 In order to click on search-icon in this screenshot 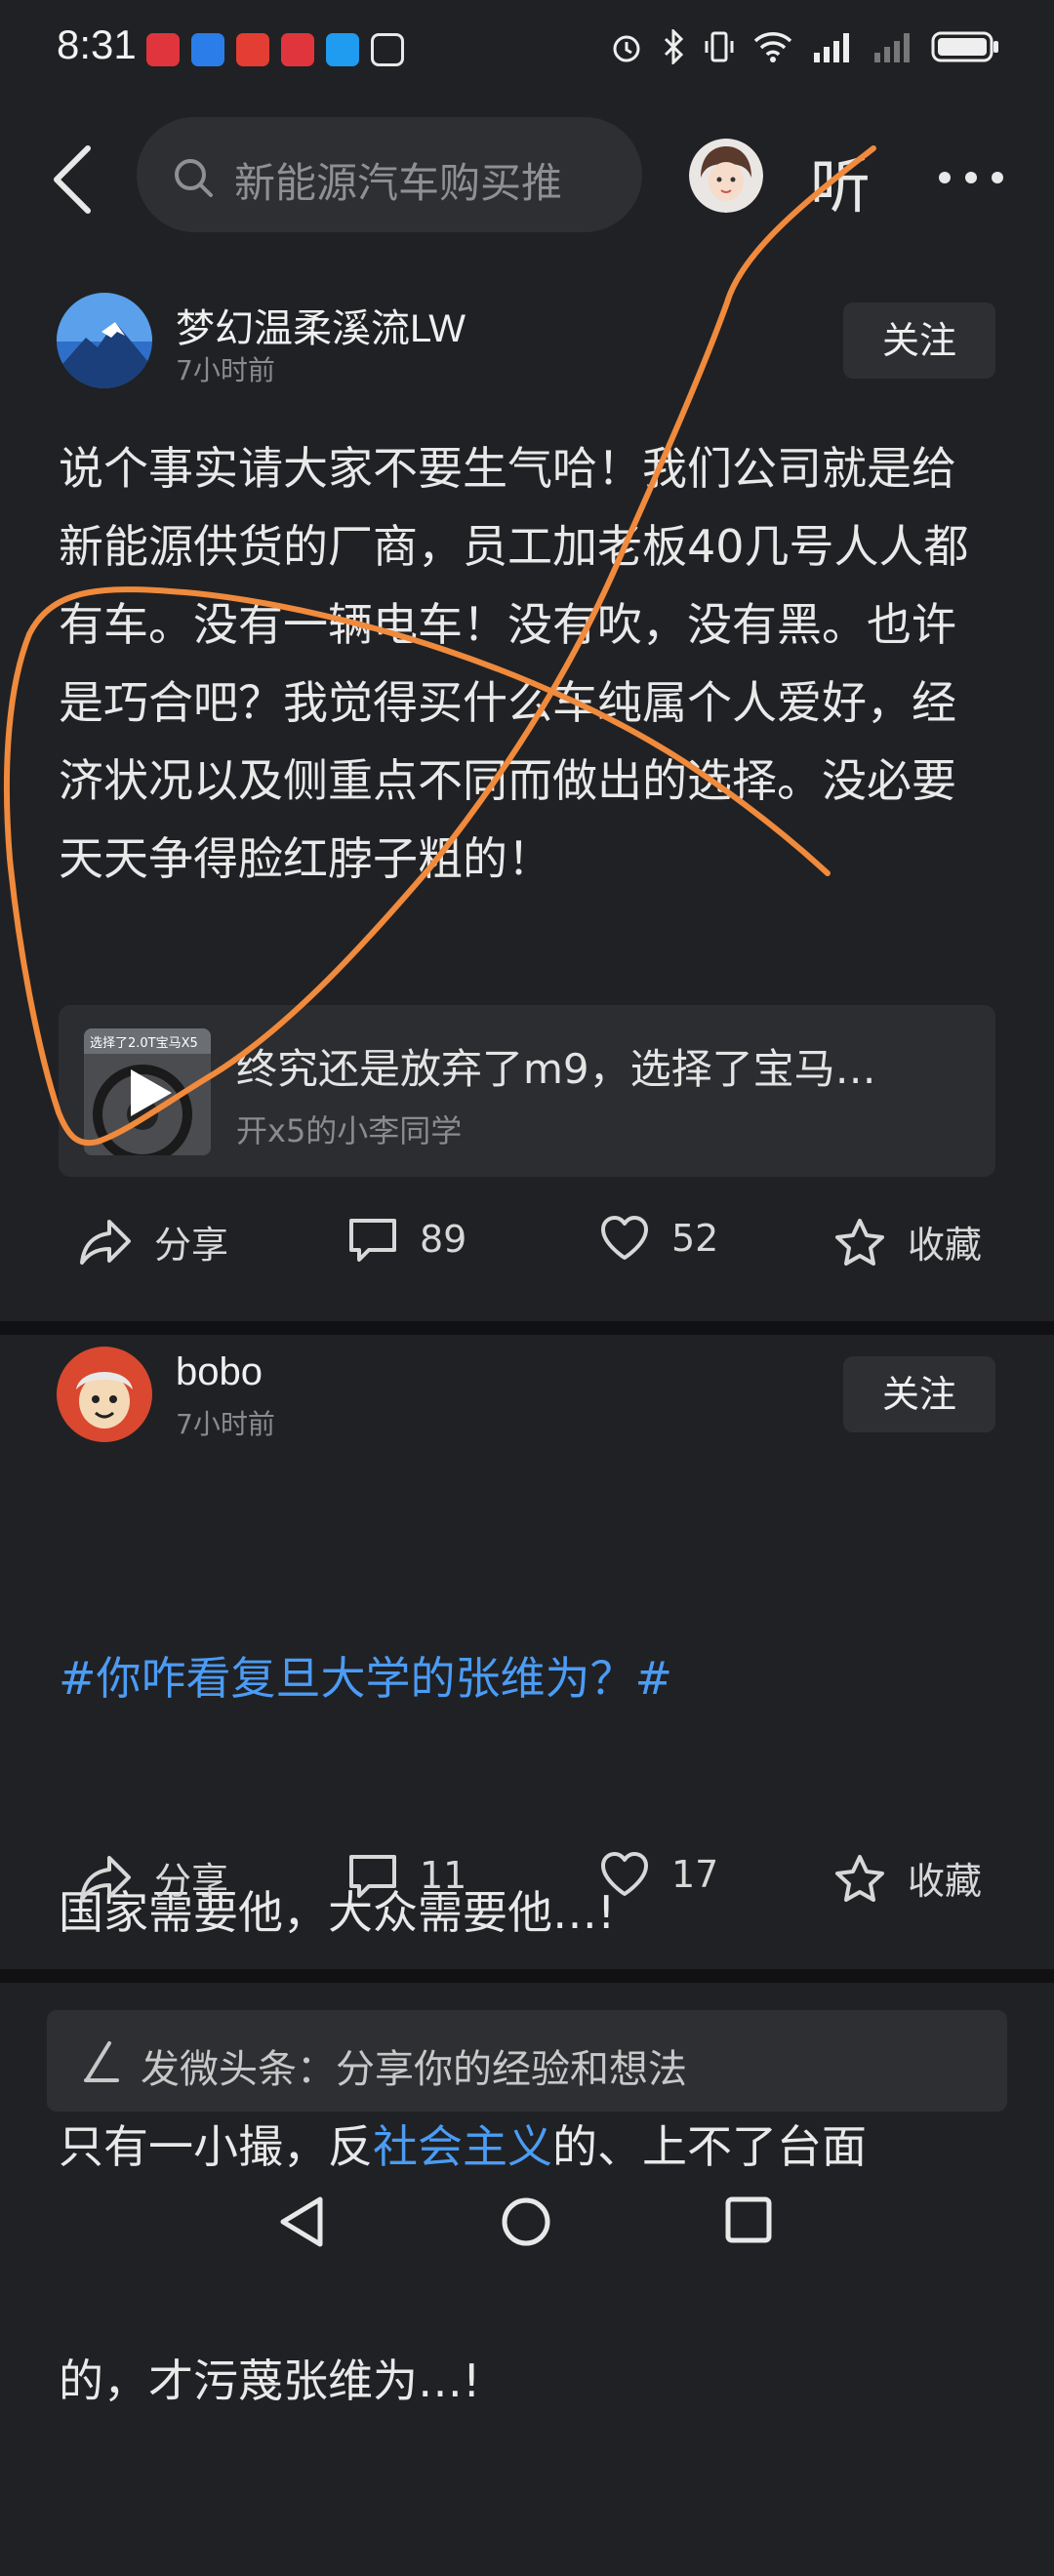, I will do `click(194, 178)`.